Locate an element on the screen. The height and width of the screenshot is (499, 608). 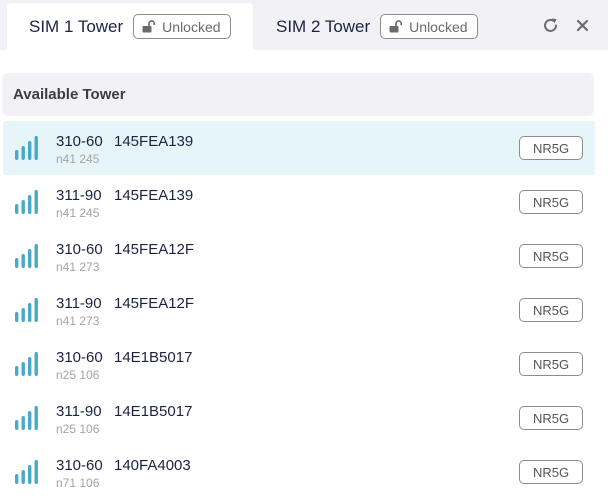
tower-row: 311-90 145FEA12F n41 273 NR5G is located at coordinates (299, 310).